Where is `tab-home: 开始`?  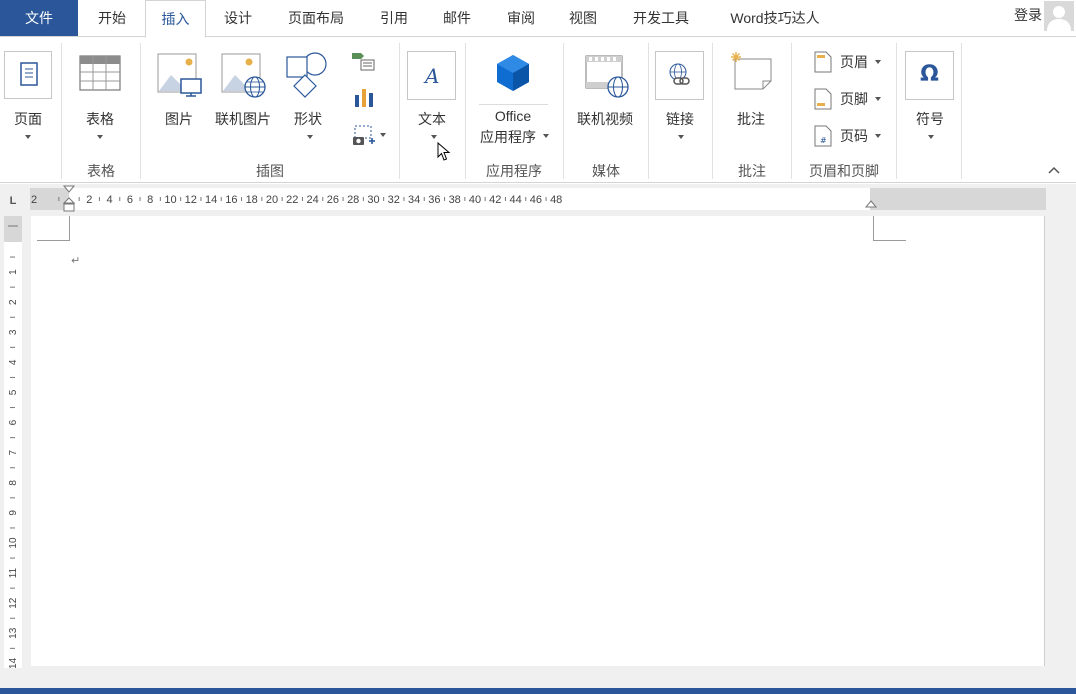 tab-home: 开始 is located at coordinates (112, 18).